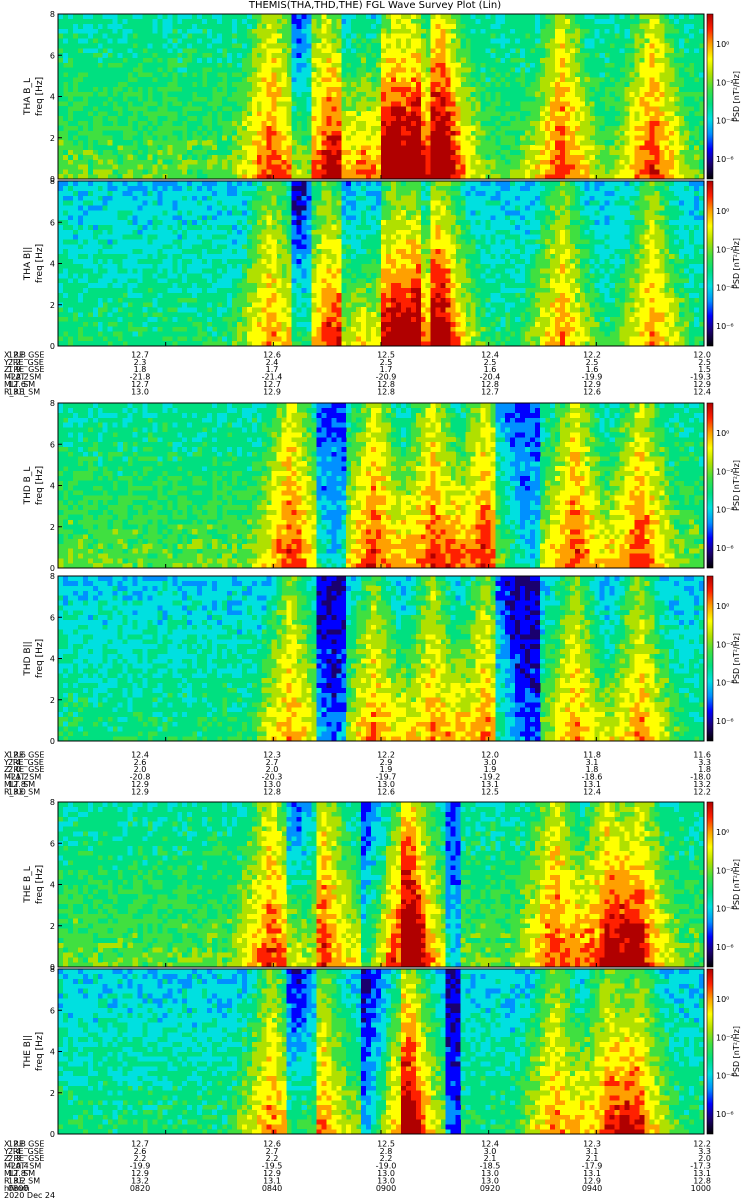 The height and width of the screenshot is (1200, 750). Describe the element at coordinates (28, 97) in the screenshot. I see `panel-ylabel: THA B_L` at that location.